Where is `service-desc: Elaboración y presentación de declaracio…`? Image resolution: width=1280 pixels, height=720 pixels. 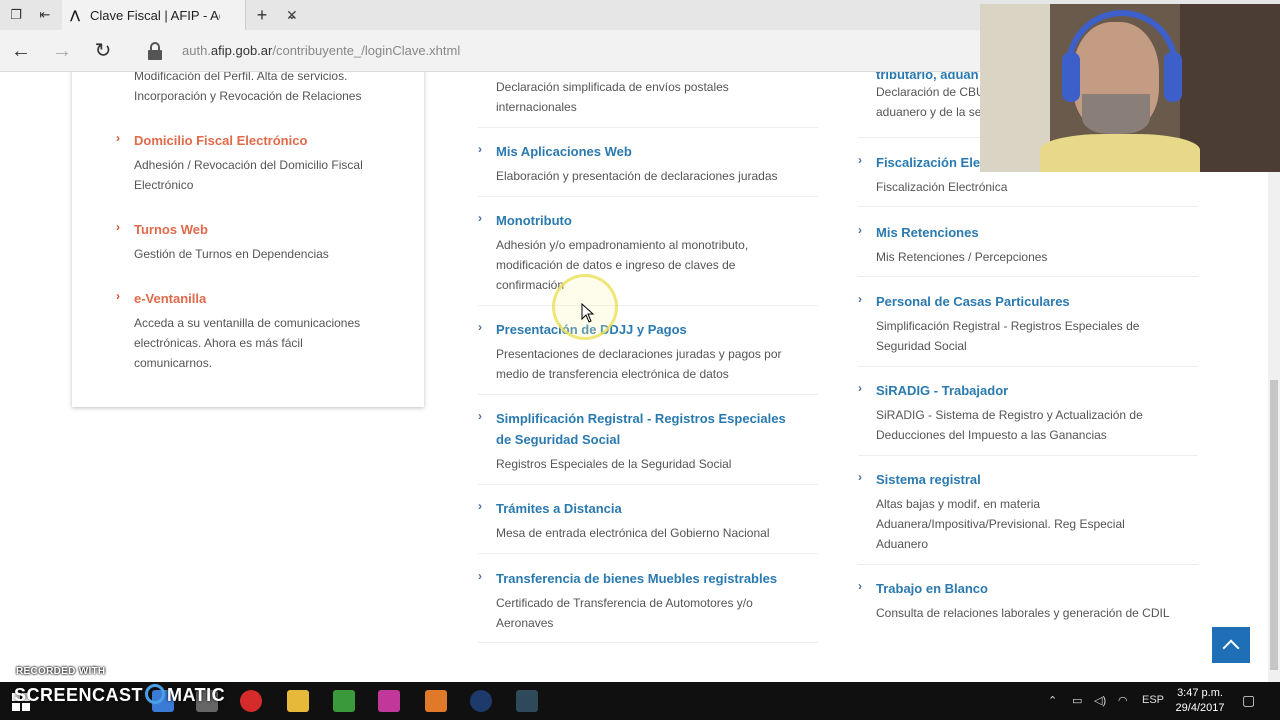
service-desc: Elaboración y presentación de declaracio… is located at coordinates (637, 176).